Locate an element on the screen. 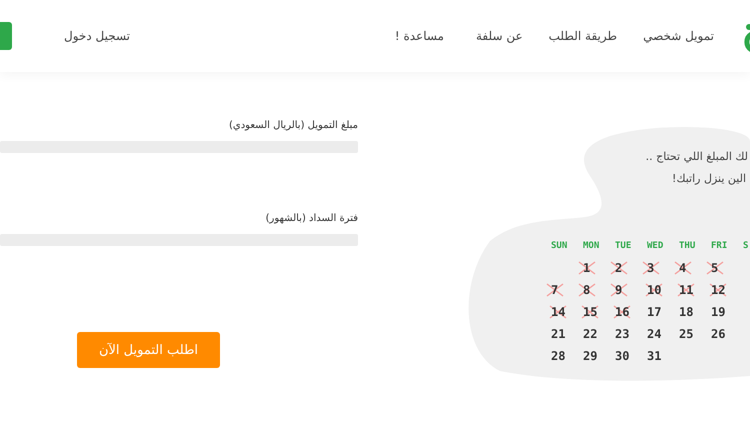 The height and width of the screenshot is (430, 750). calendar-day: 9 is located at coordinates (618, 290).